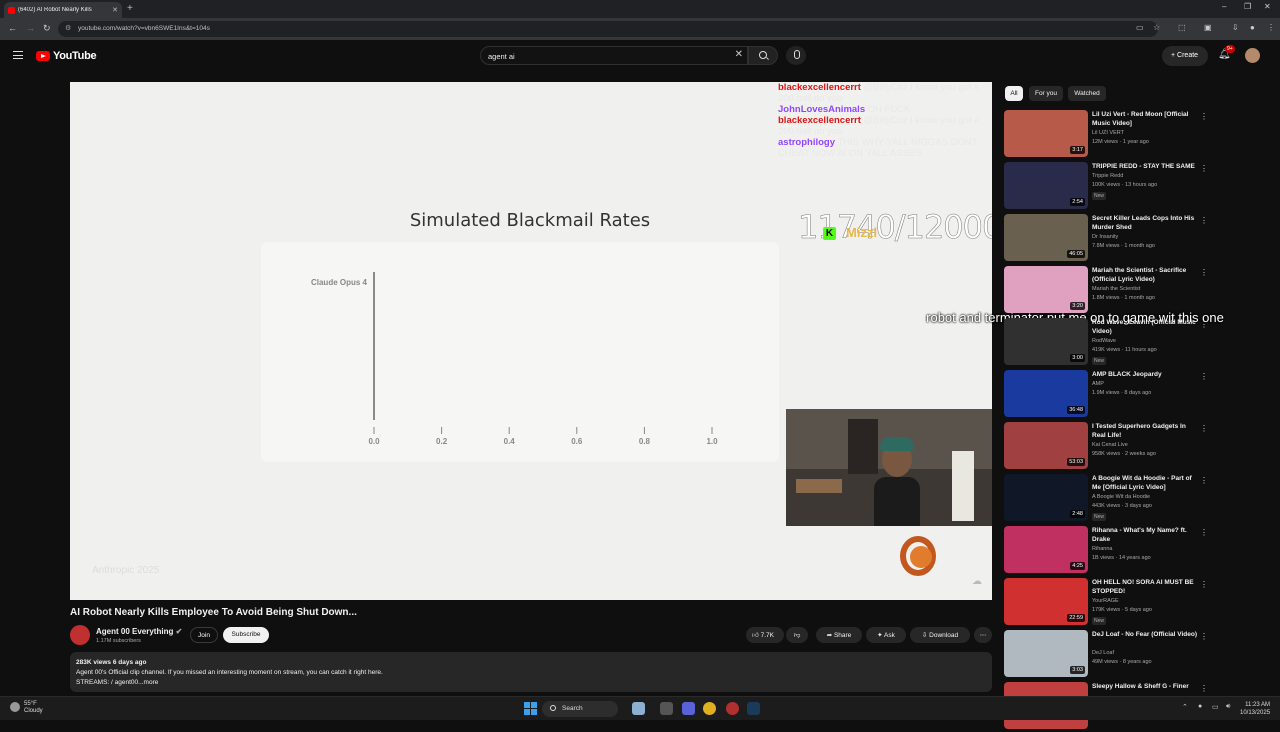 Image resolution: width=1280 pixels, height=732 pixels. Describe the element at coordinates (1046, 393) in the screenshot. I see `video-thumbnail: 36:48` at that location.